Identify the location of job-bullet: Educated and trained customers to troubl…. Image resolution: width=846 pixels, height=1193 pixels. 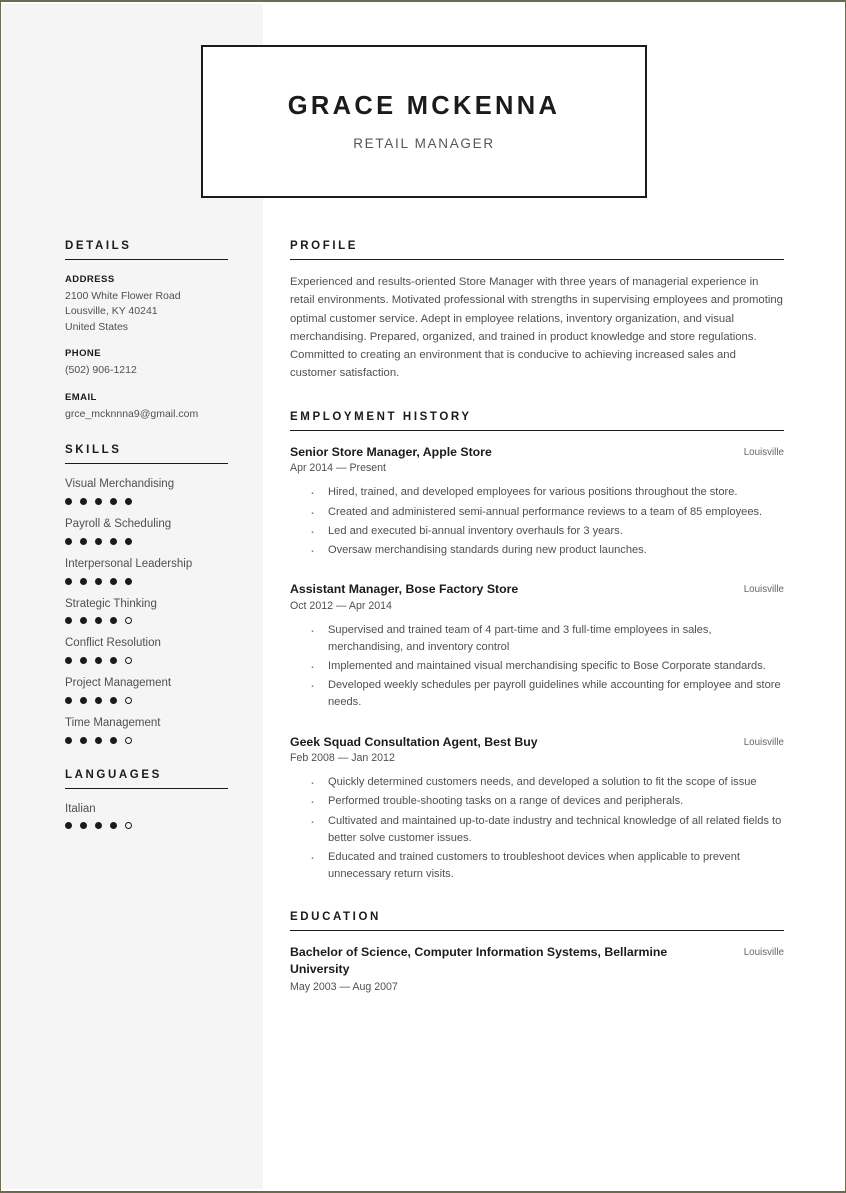
(546, 865).